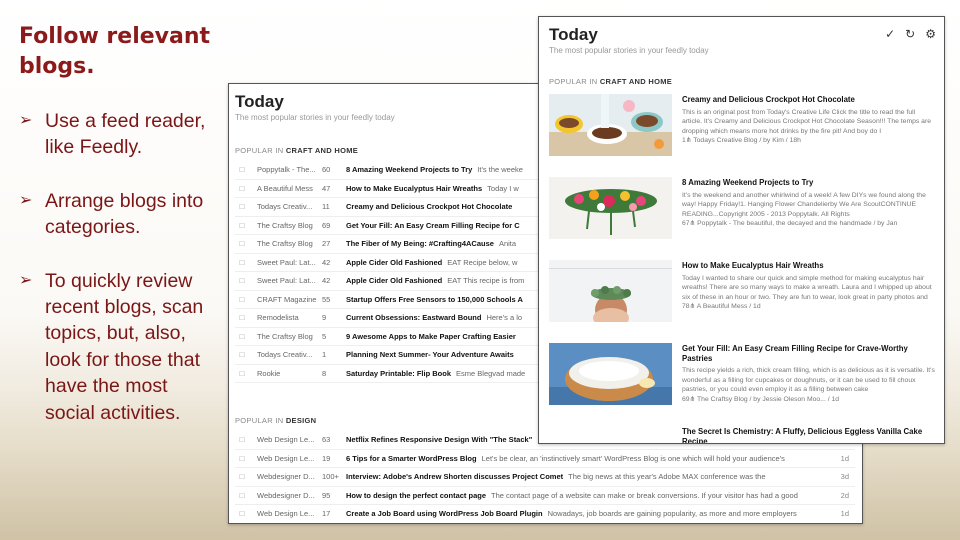  I want to click on feed-source: A Beautiful Mess, so click(285, 188).